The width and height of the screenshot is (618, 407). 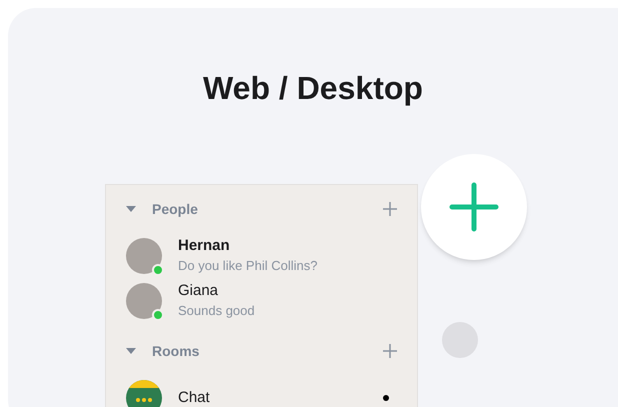 What do you see at coordinates (313, 88) in the screenshot?
I see `page-title: Web / Desktop` at bounding box center [313, 88].